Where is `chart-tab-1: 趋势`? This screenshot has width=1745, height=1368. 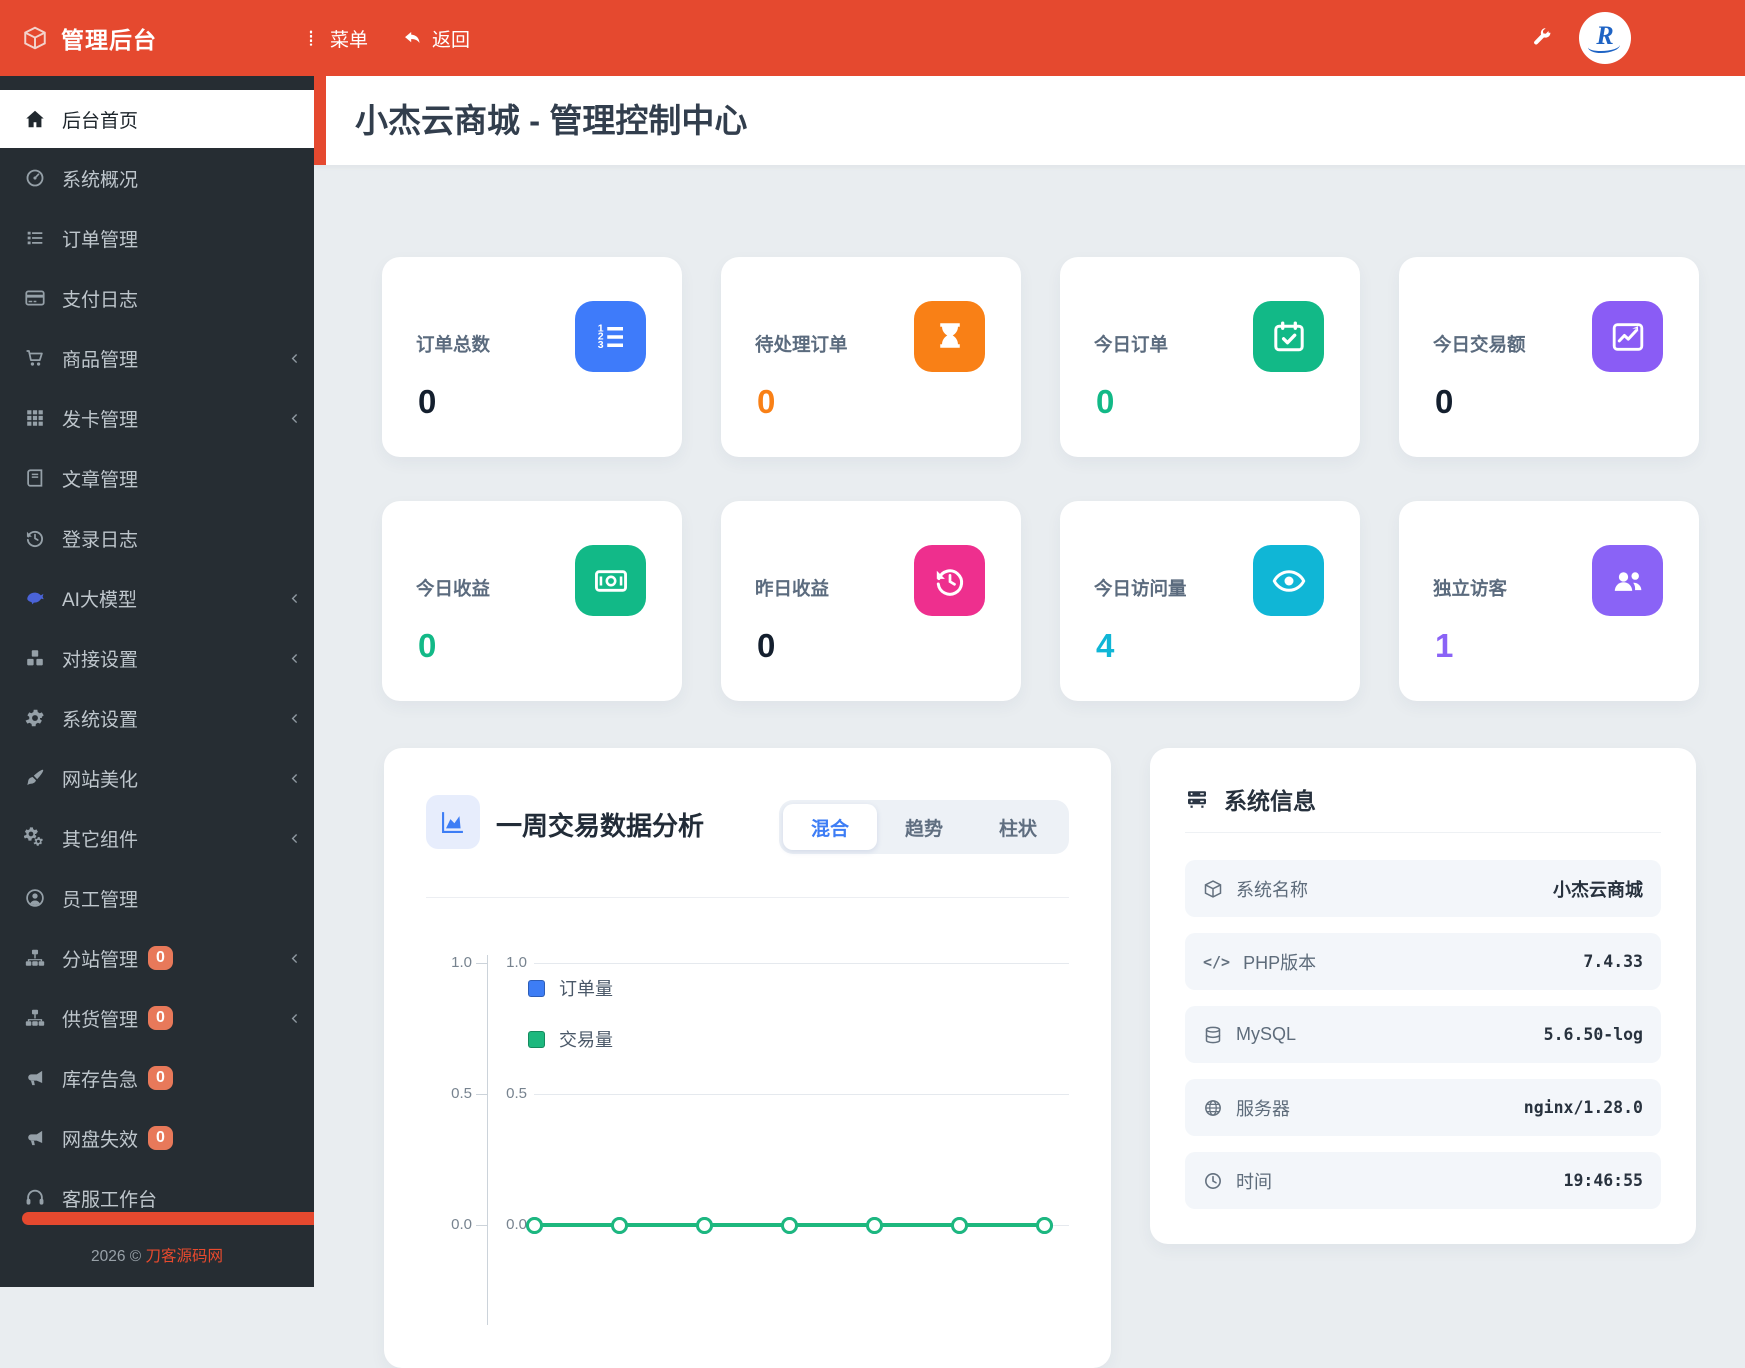
chart-tab-1: 趋势 is located at coordinates (924, 827).